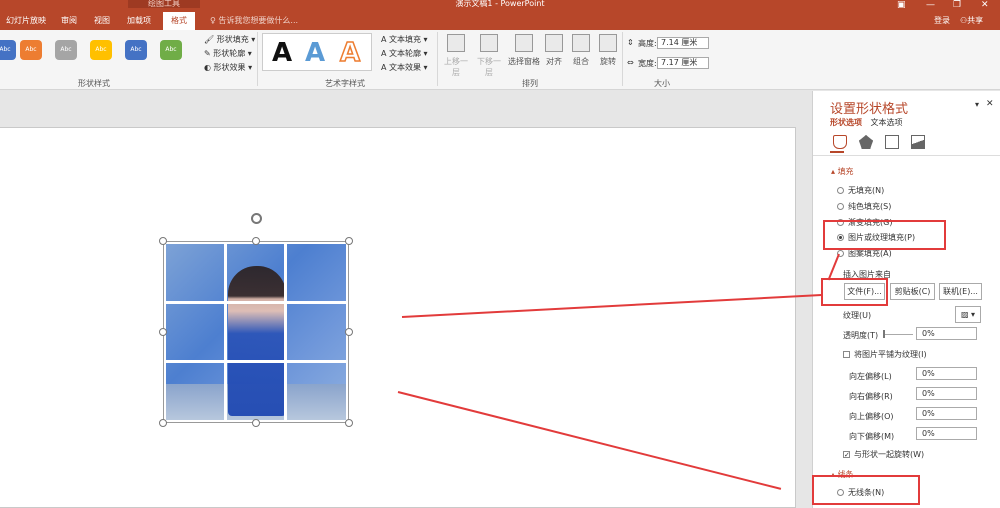  Describe the element at coordinates (946, 393) in the screenshot. I see `offset-right-input: 0%` at that location.